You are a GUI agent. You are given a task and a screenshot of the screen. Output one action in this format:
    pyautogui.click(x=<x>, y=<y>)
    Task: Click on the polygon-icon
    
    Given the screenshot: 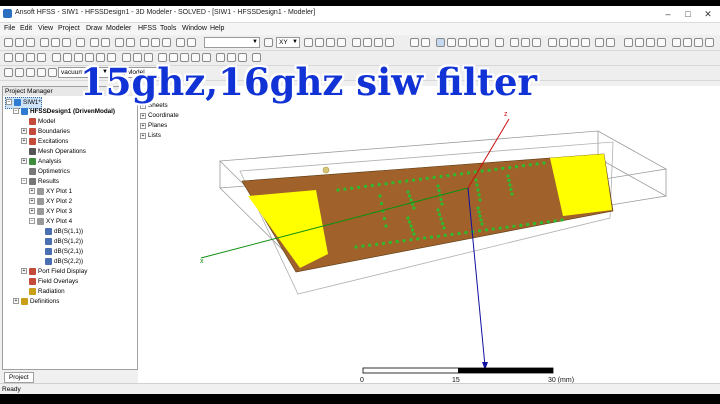 What is the action you would take?
    pyautogui.click(x=41, y=57)
    